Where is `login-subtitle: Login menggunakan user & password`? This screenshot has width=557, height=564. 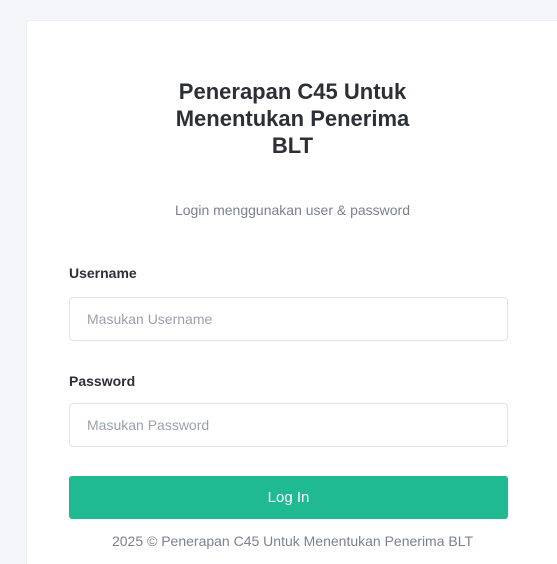
login-subtitle: Login menggunakan user & password is located at coordinates (292, 210).